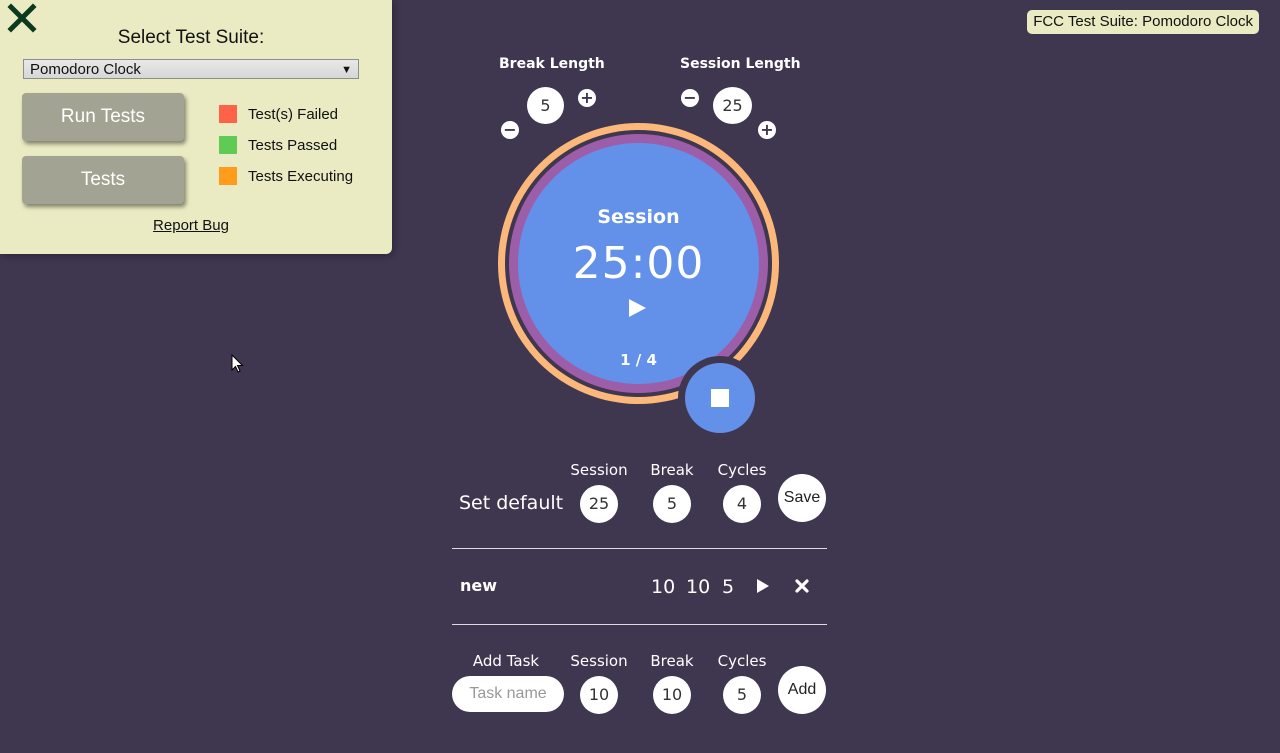 Image resolution: width=1280 pixels, height=753 pixels. Describe the element at coordinates (599, 695) in the screenshot. I see `add-session-input: 10` at that location.